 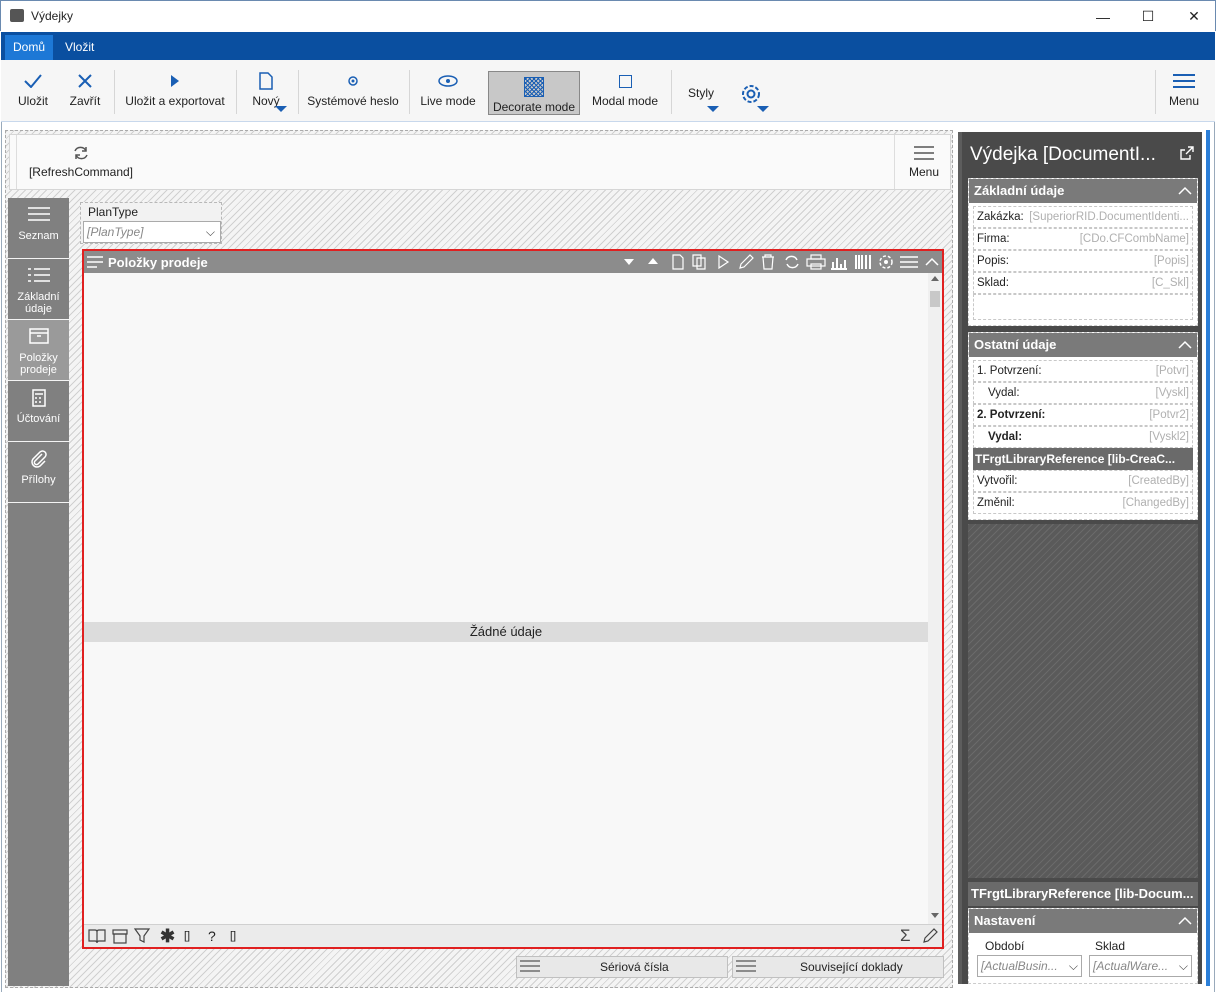 What do you see at coordinates (746, 263) in the screenshot?
I see `edit-icon` at bounding box center [746, 263].